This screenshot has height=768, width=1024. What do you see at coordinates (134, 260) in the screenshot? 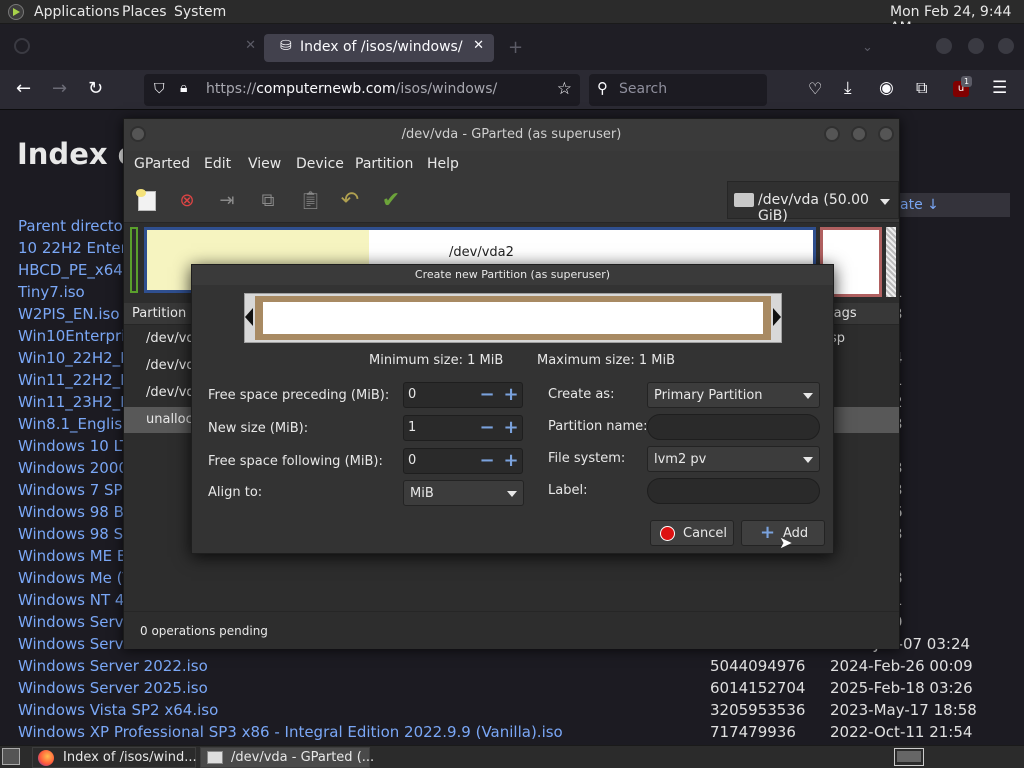
I see `graph-segment-efi` at bounding box center [134, 260].